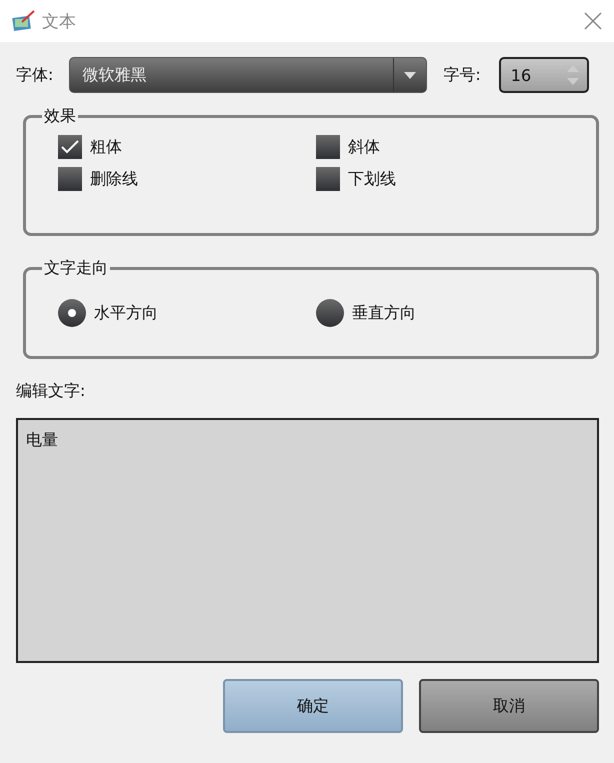 The width and height of the screenshot is (614, 763). Describe the element at coordinates (410, 75) in the screenshot. I see `caret-icon` at that location.